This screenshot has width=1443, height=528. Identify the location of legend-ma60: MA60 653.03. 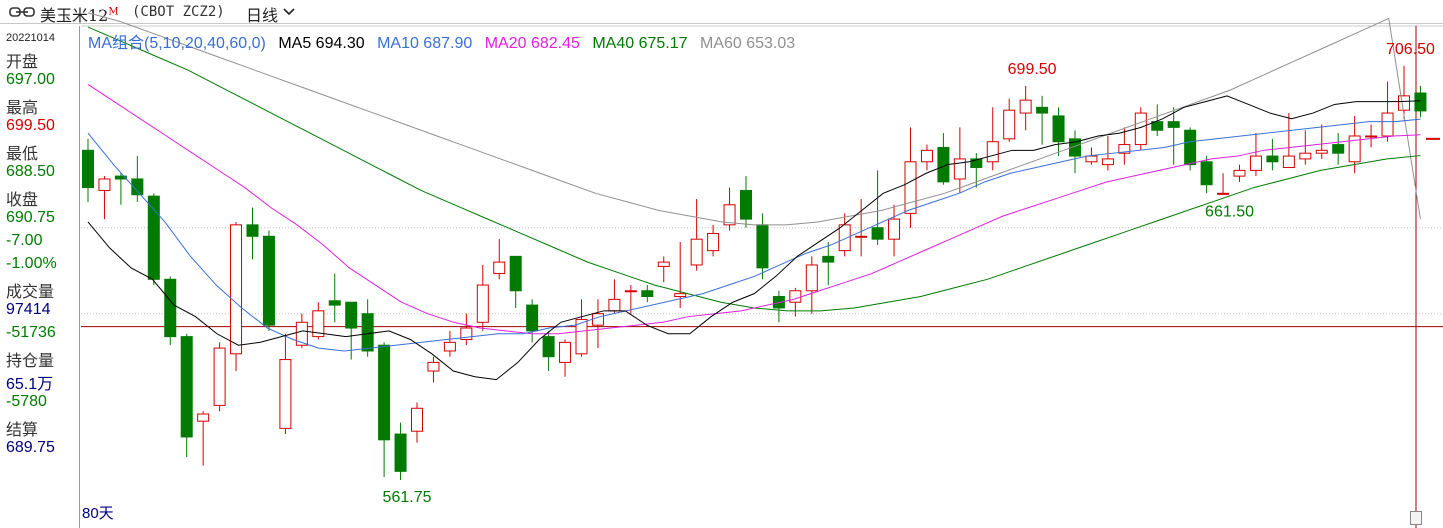
(747, 43).